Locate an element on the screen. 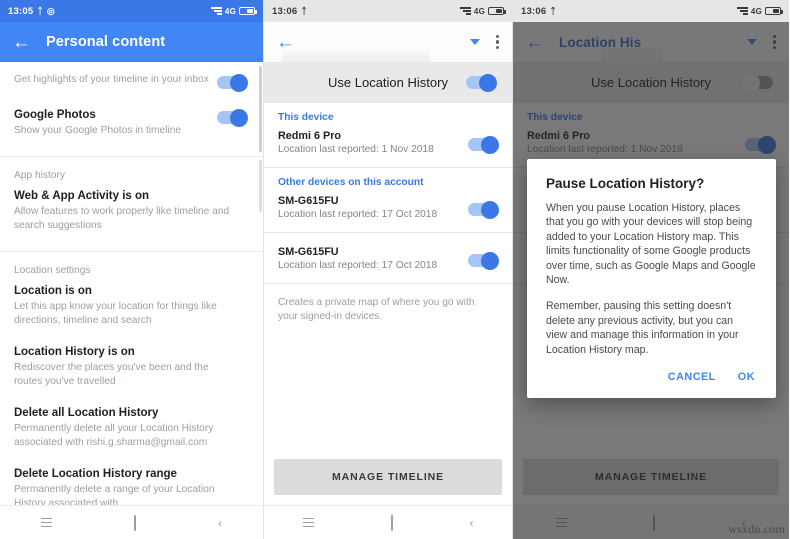 The height and width of the screenshot is (539, 790). use-location-history-row-2: Use Location History is located at coordinates (388, 82).